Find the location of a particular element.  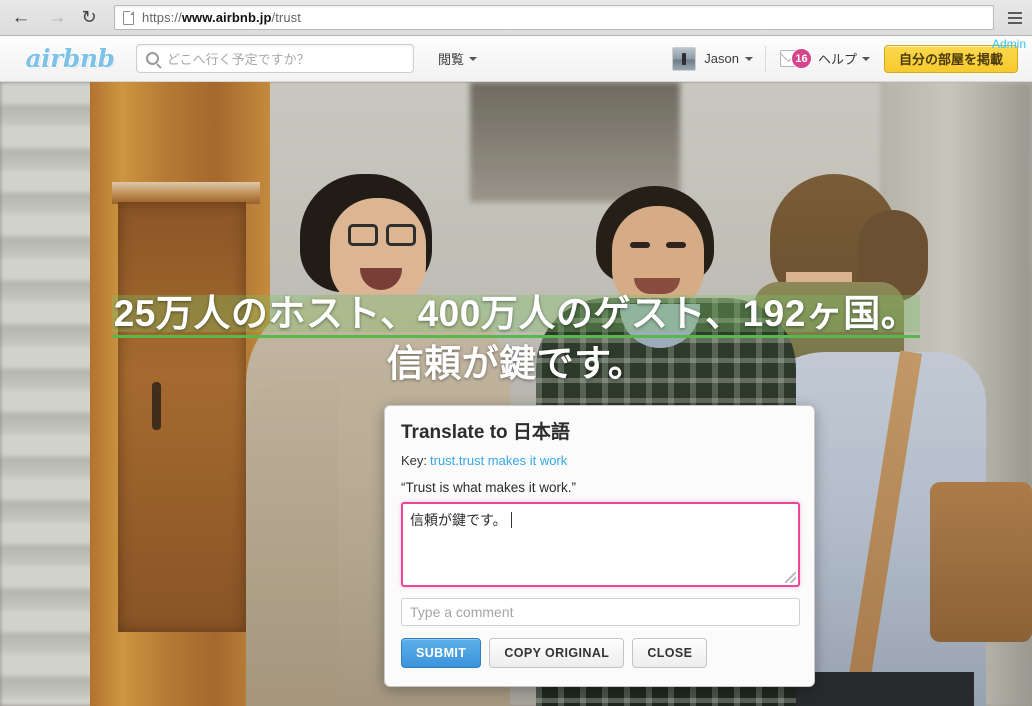

browse-menu-label: 閲覧 is located at coordinates (451, 59).